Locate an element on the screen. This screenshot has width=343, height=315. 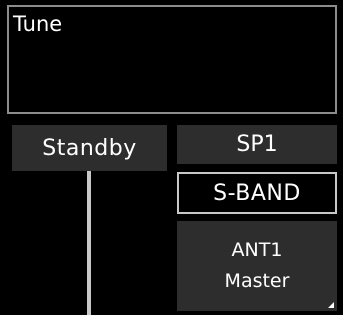
sp1-label: SP1 is located at coordinates (257, 144).